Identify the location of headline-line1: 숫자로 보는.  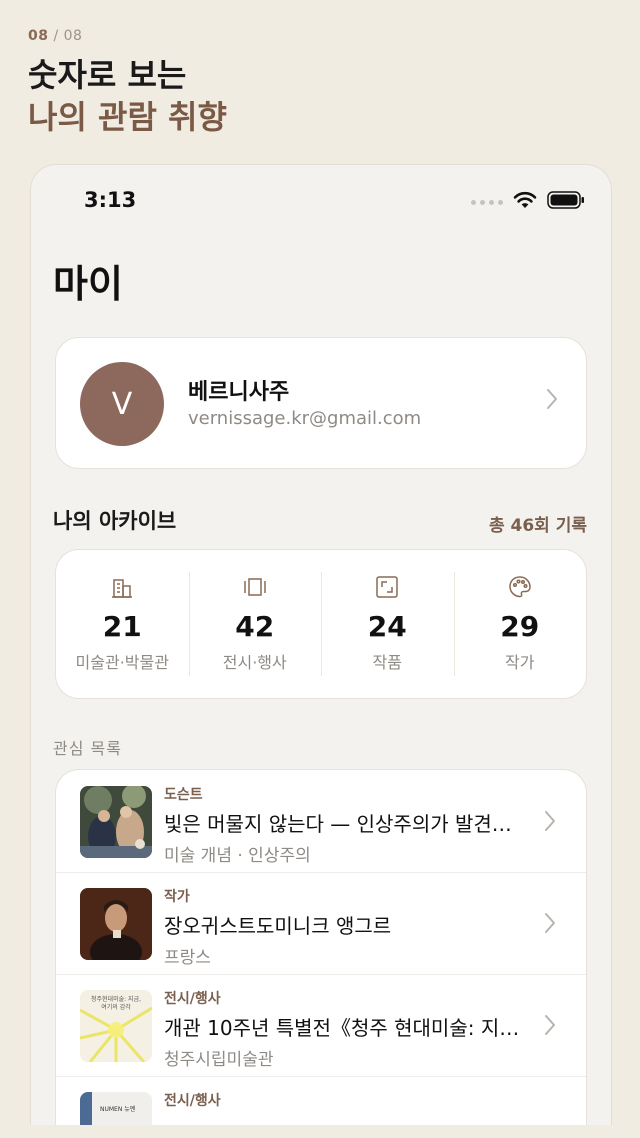
(107, 75).